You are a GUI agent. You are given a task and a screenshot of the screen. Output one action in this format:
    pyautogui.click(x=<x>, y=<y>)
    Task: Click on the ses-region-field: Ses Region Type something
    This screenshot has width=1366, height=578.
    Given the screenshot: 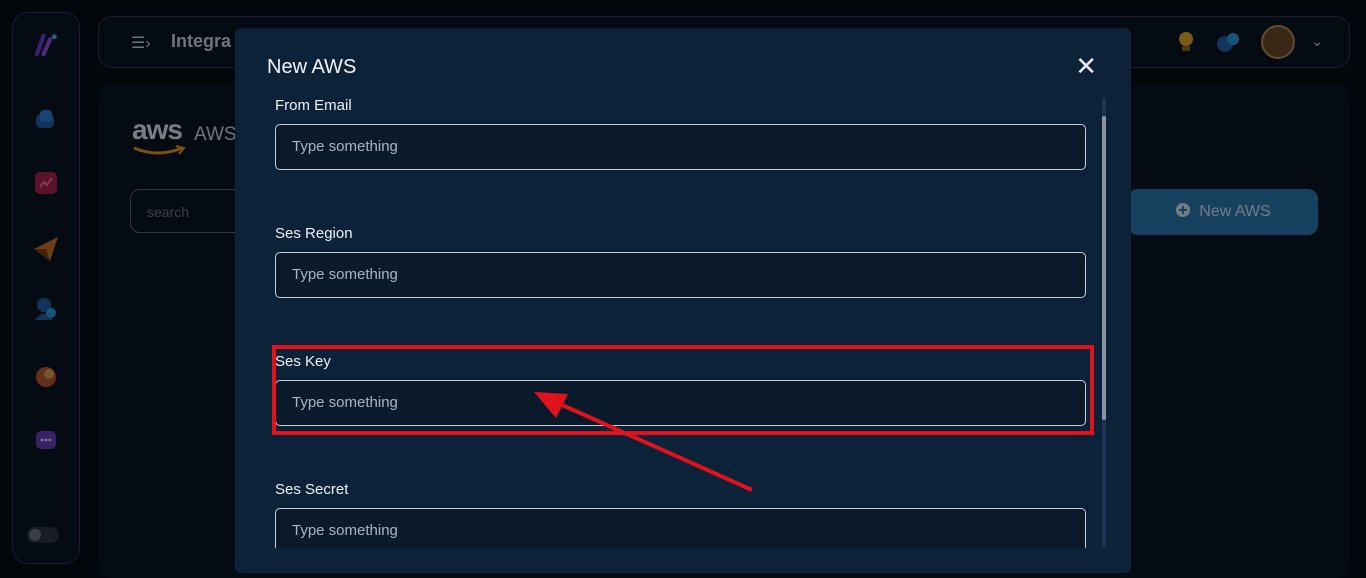 What is the action you would take?
    pyautogui.click(x=680, y=261)
    